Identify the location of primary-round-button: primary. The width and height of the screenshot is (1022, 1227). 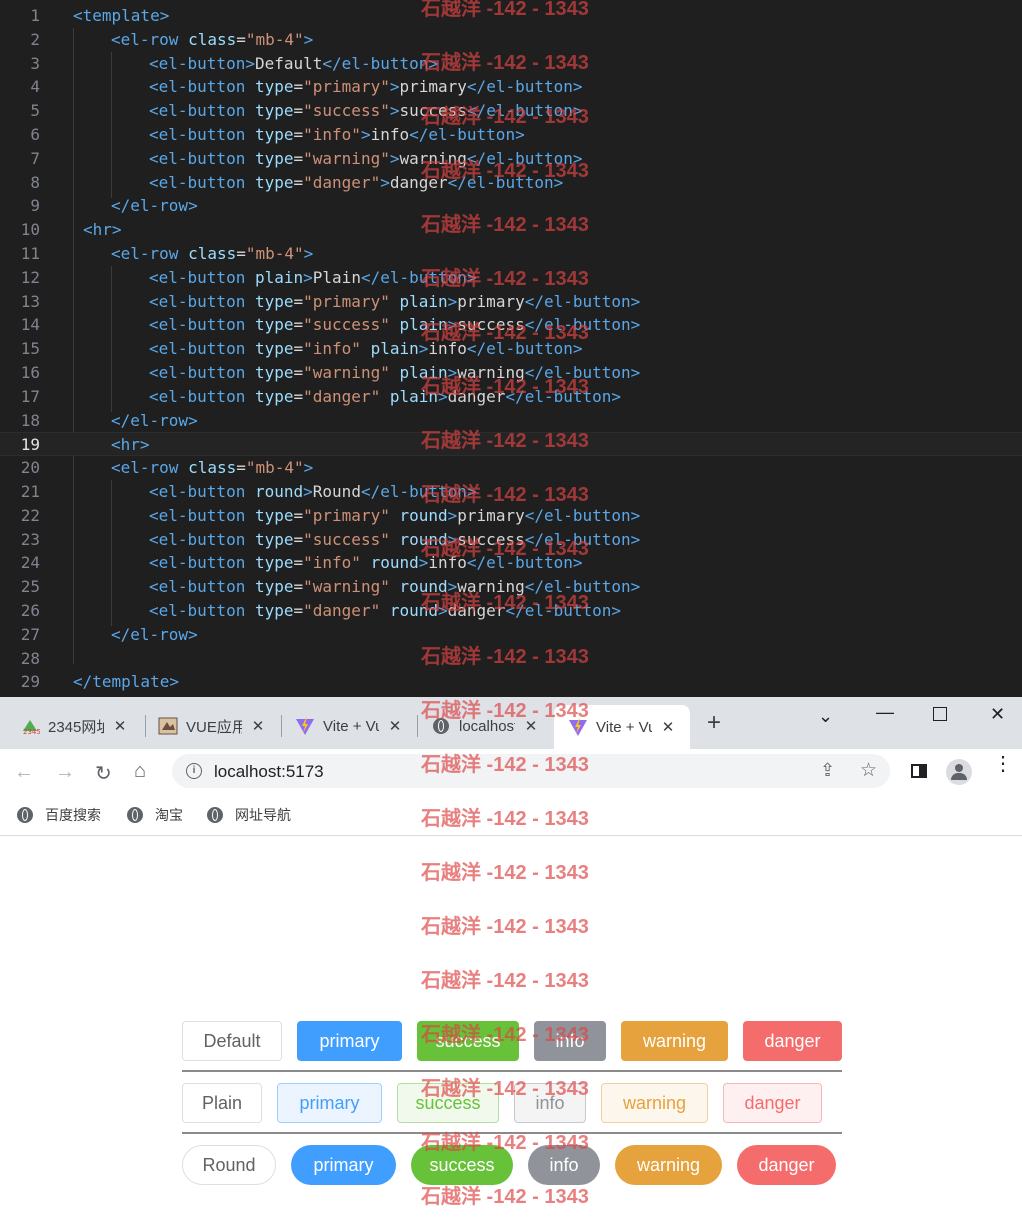
(343, 1165).